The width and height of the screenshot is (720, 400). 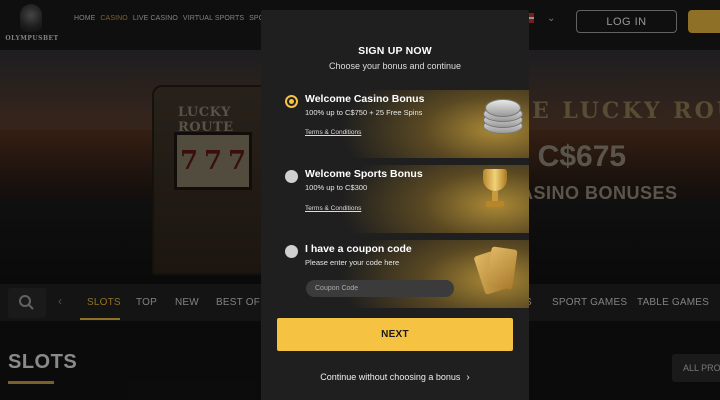 I want to click on radio-coupon-code, so click(x=291, y=251).